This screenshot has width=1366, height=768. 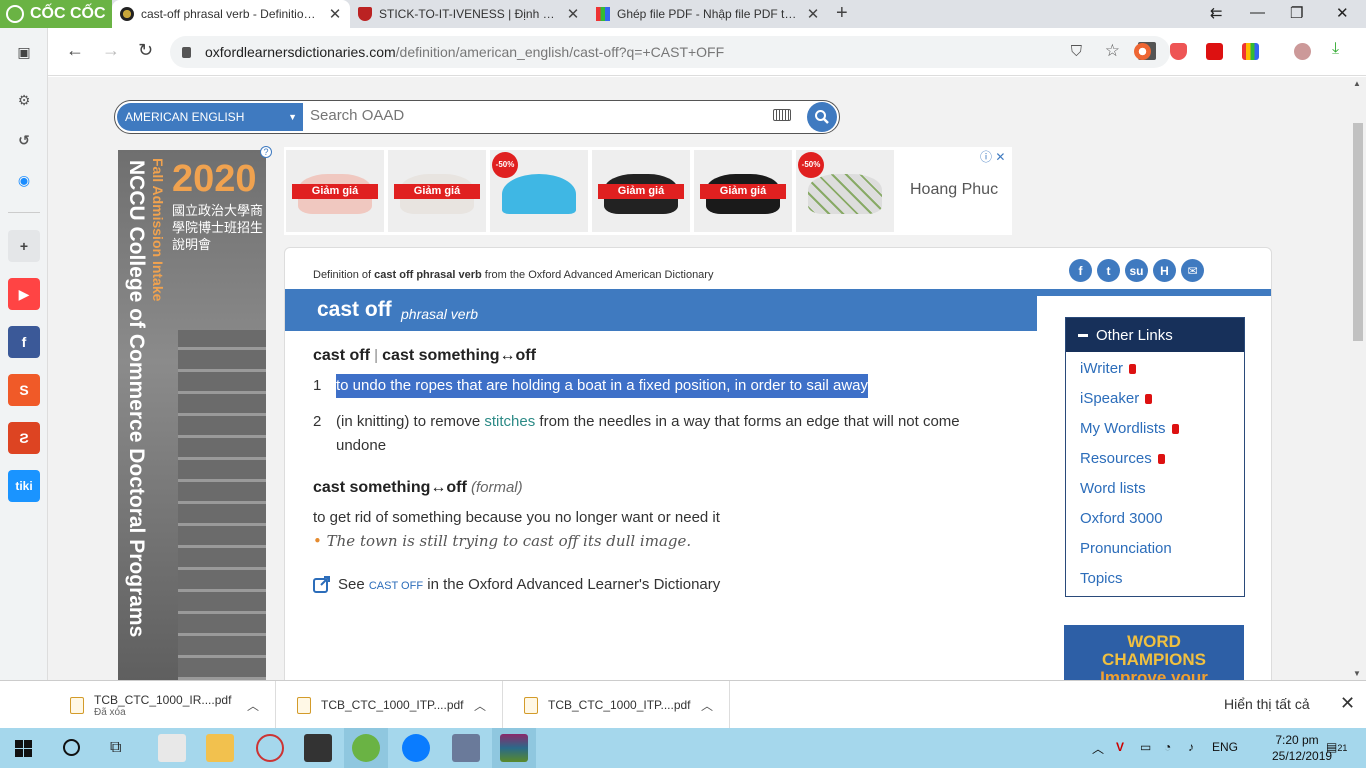 What do you see at coordinates (822, 117) in the screenshot?
I see `search-button` at bounding box center [822, 117].